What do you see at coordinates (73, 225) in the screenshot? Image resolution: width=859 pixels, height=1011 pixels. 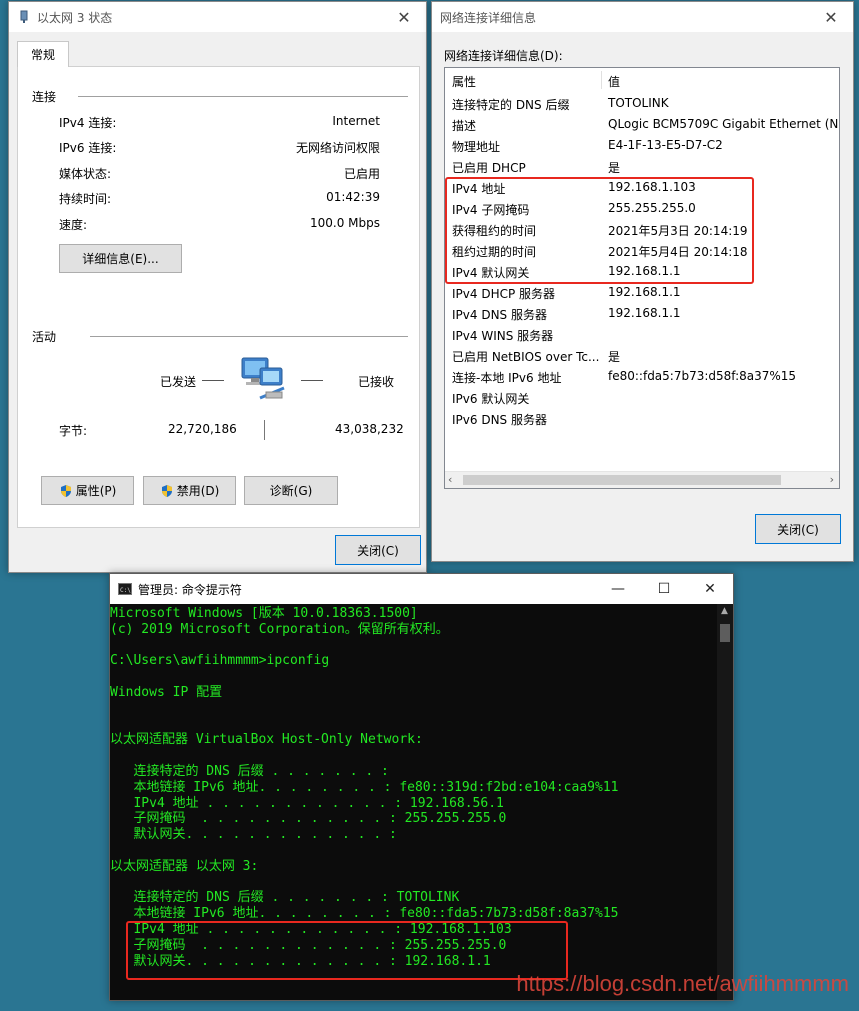 I see `speed-label: 速度:` at bounding box center [73, 225].